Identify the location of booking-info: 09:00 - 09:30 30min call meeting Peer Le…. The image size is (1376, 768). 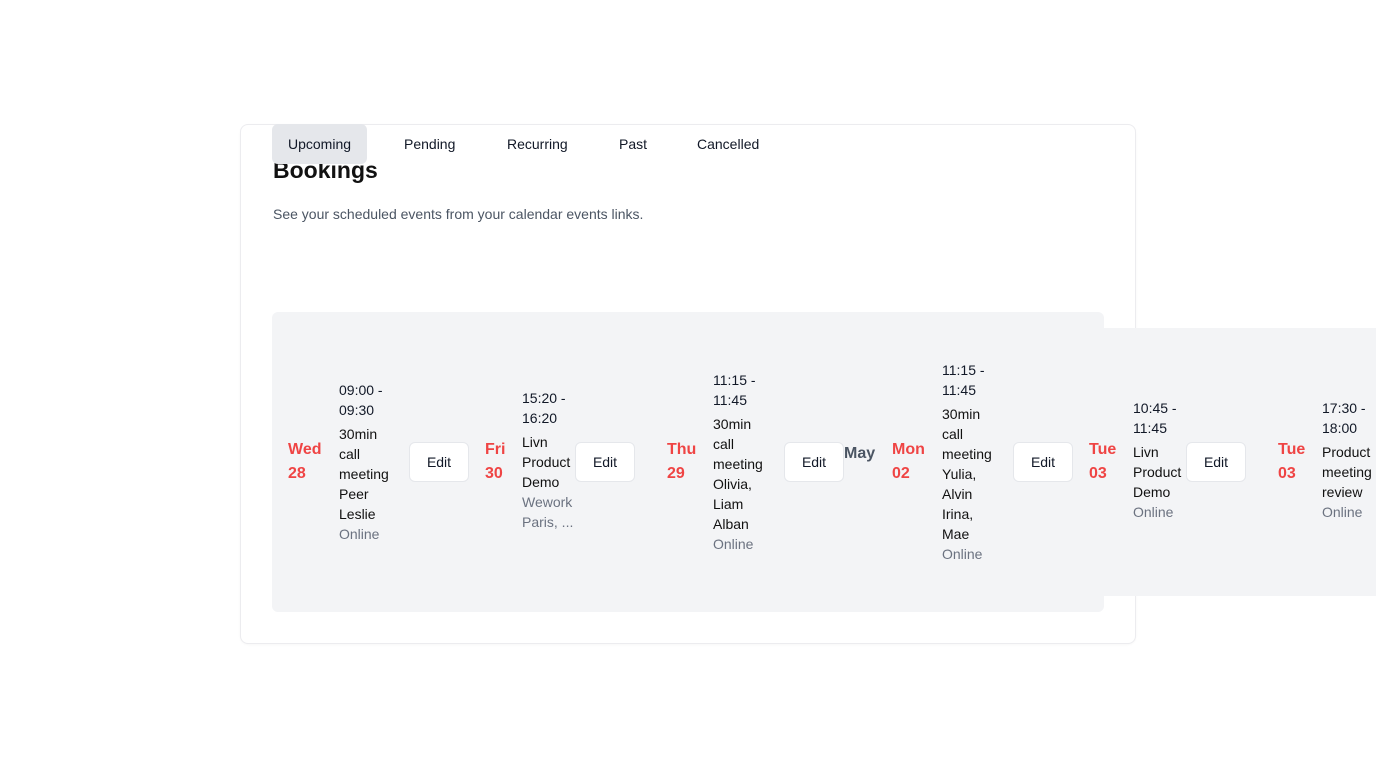
(369, 462).